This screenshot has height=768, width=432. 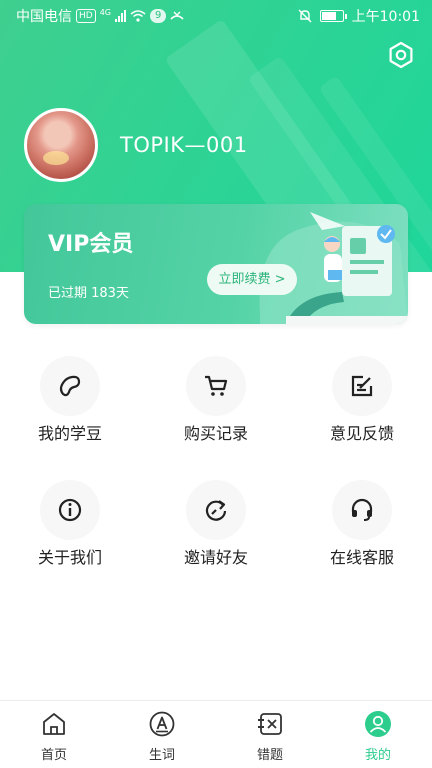 I want to click on bean-icon, so click(x=70, y=386).